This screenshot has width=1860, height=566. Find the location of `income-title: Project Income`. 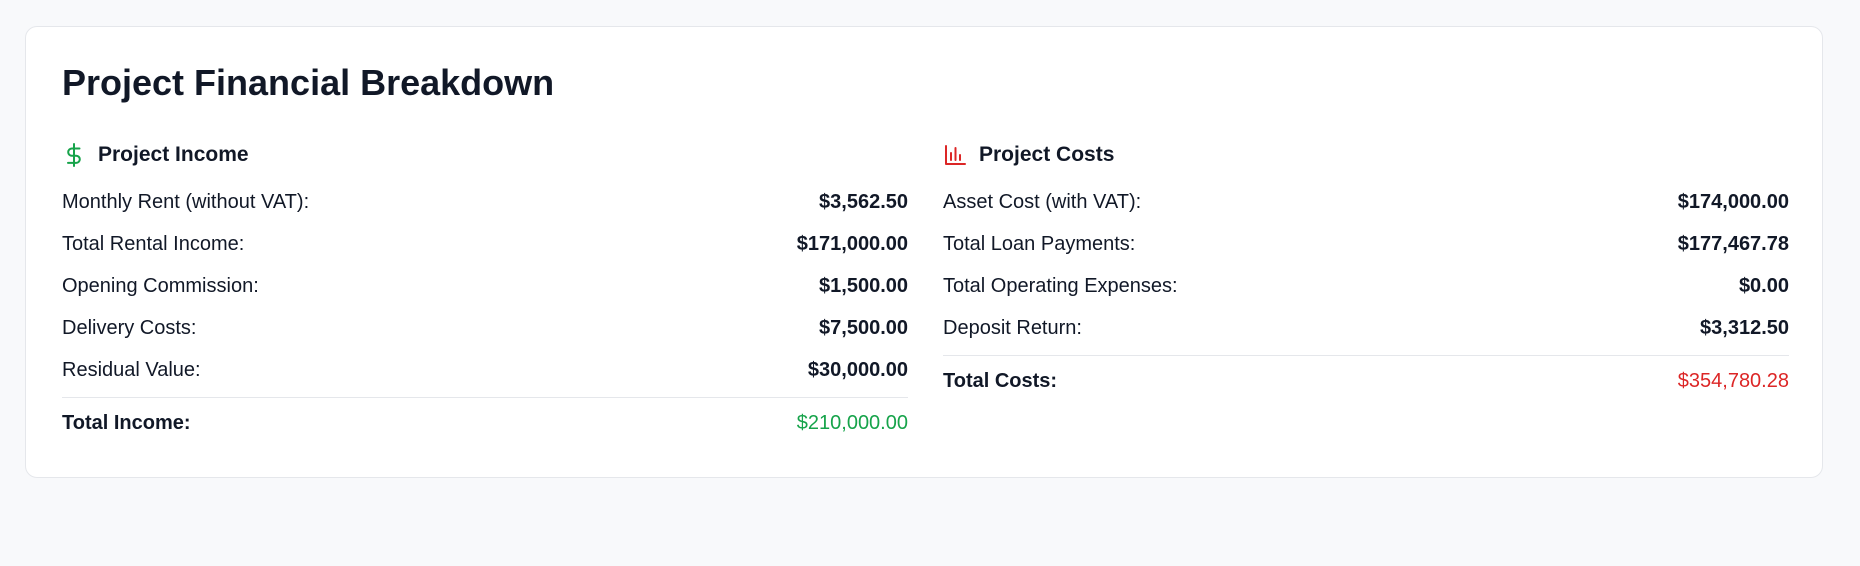

income-title: Project Income is located at coordinates (173, 154).